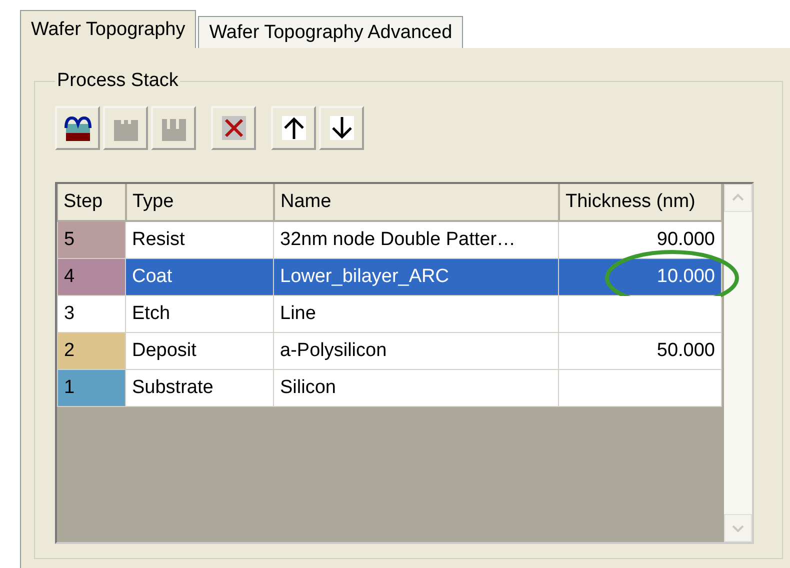  I want to click on column-header: Type, so click(200, 202).